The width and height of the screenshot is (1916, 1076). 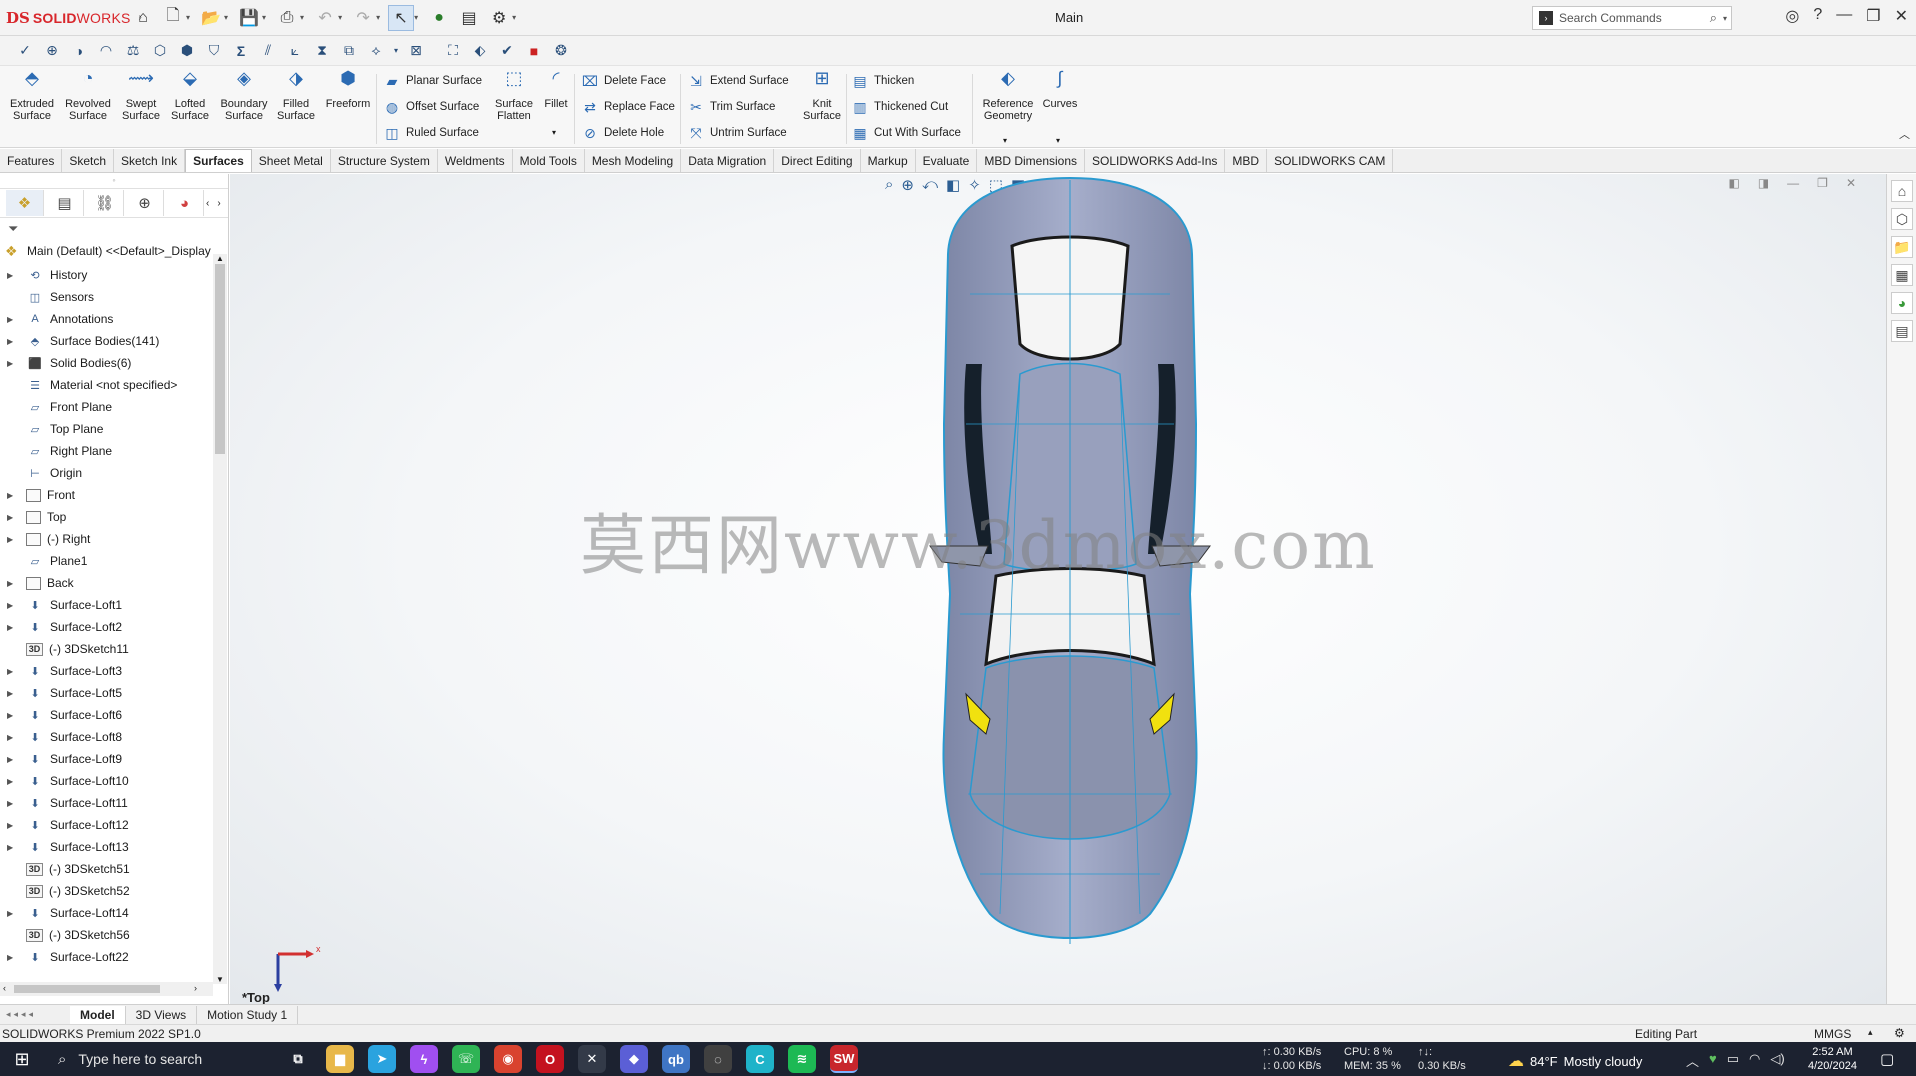 I want to click on replace-face-button: ⇄ Replace Face, so click(x=627, y=107).